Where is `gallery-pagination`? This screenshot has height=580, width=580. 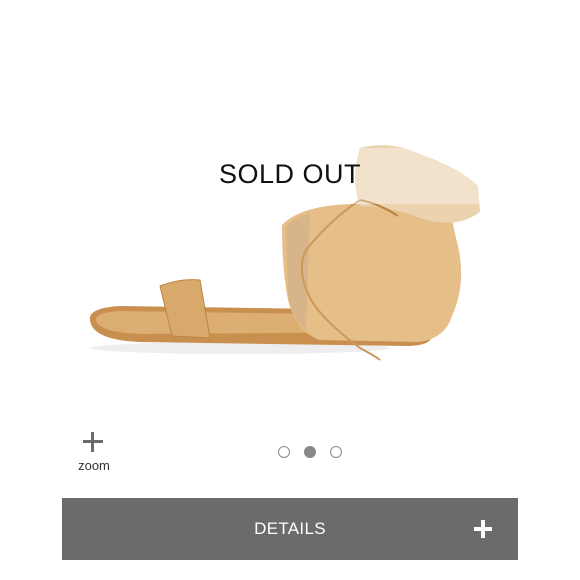 gallery-pagination is located at coordinates (310, 453).